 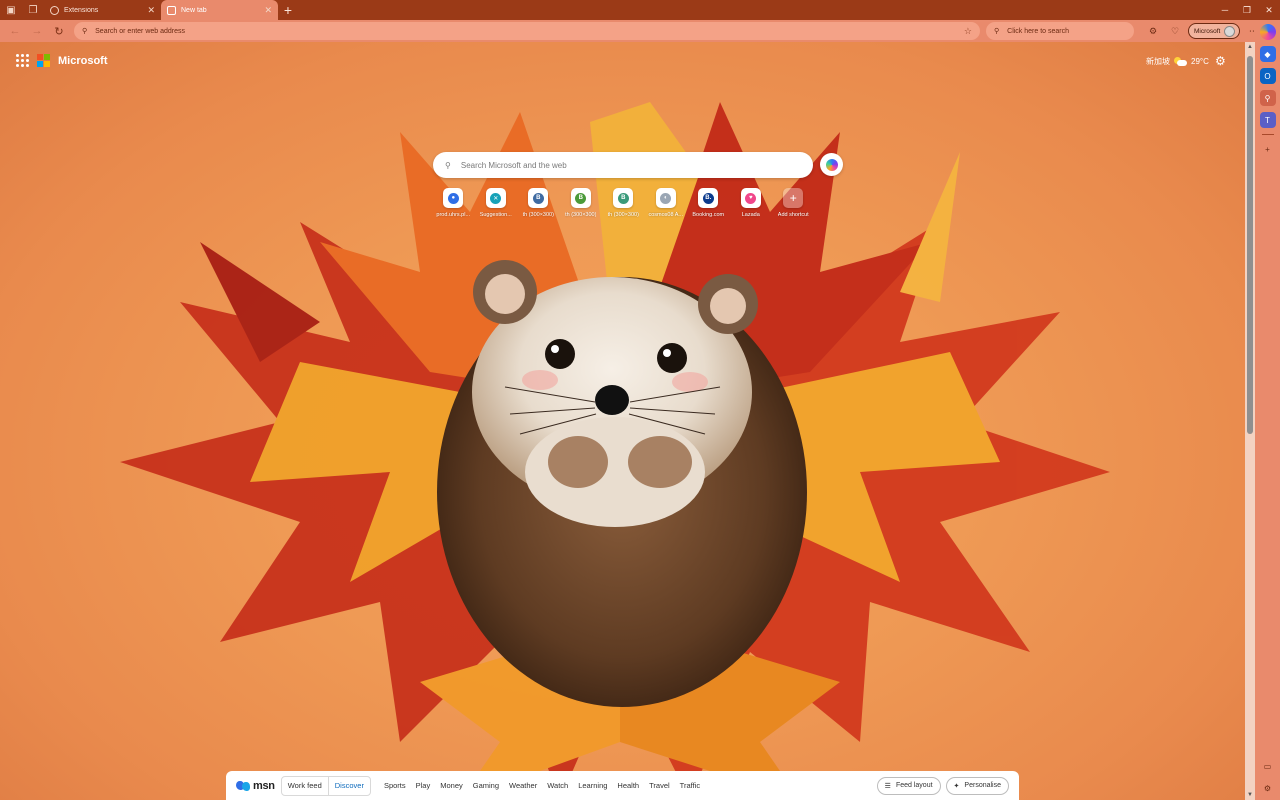 What do you see at coordinates (914, 785) in the screenshot?
I see `feed-layout-label: Feed layout` at bounding box center [914, 785].